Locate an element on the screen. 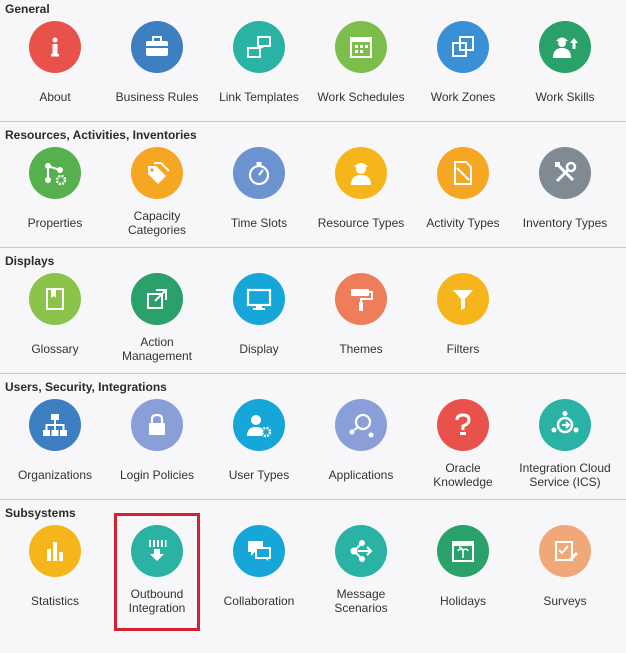 The height and width of the screenshot is (653, 626). filter-icon is located at coordinates (463, 299).